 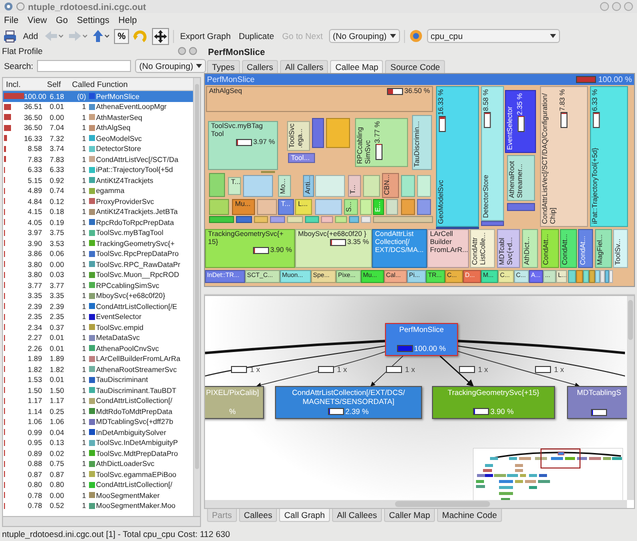 What do you see at coordinates (256, 36) in the screenshot?
I see `duplicate-button: Duplicate` at bounding box center [256, 36].